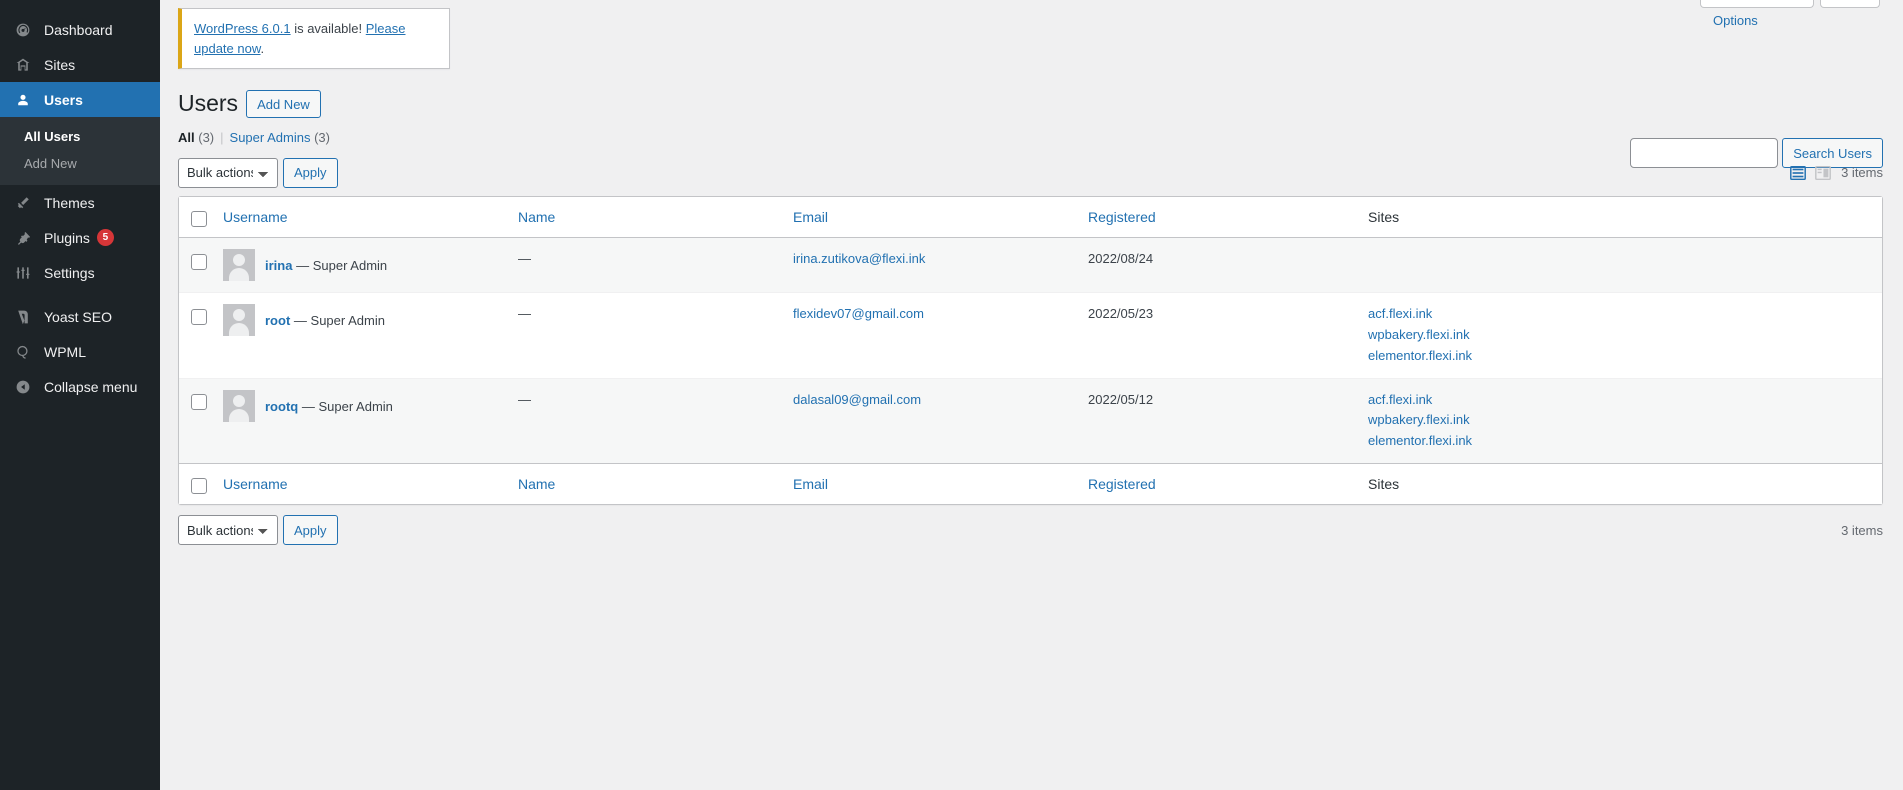 Image resolution: width=1903 pixels, height=790 pixels. I want to click on sort-name-link-footer: Name, so click(536, 484).